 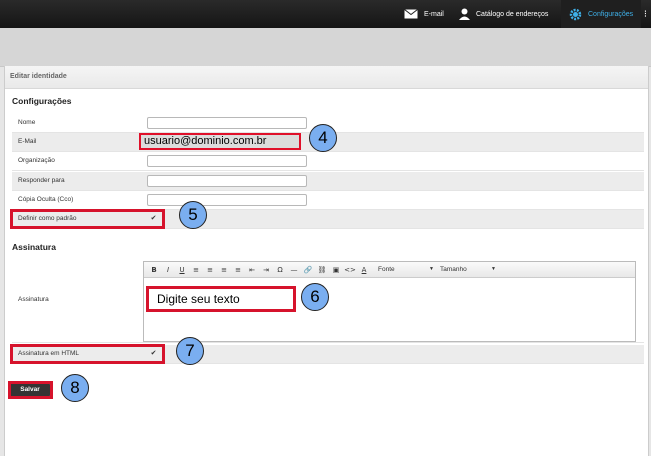 I want to click on more-menu-icon: ⁝, so click(x=645, y=14).